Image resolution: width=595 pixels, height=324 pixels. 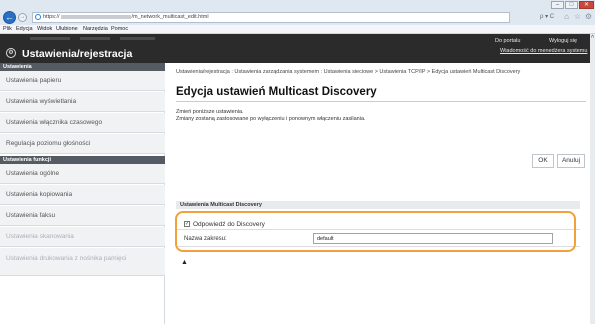 I want to click on portal-link: Do portalu, so click(x=507, y=41).